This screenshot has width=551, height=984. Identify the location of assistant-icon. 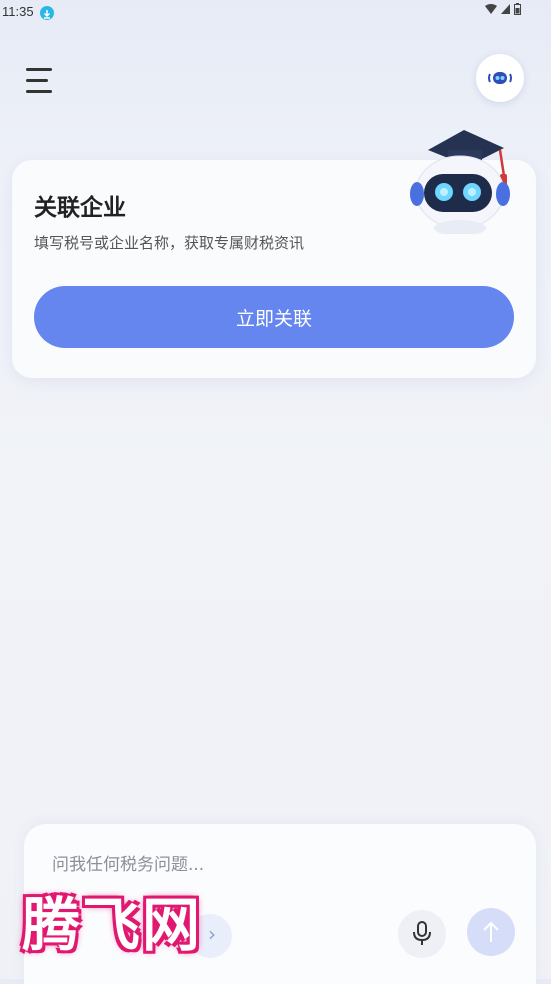
(500, 78).